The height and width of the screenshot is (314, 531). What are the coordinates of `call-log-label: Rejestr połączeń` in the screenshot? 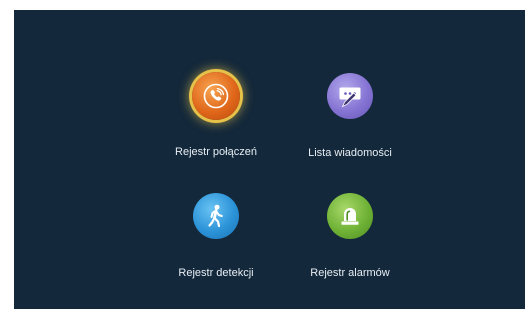 It's located at (216, 152).